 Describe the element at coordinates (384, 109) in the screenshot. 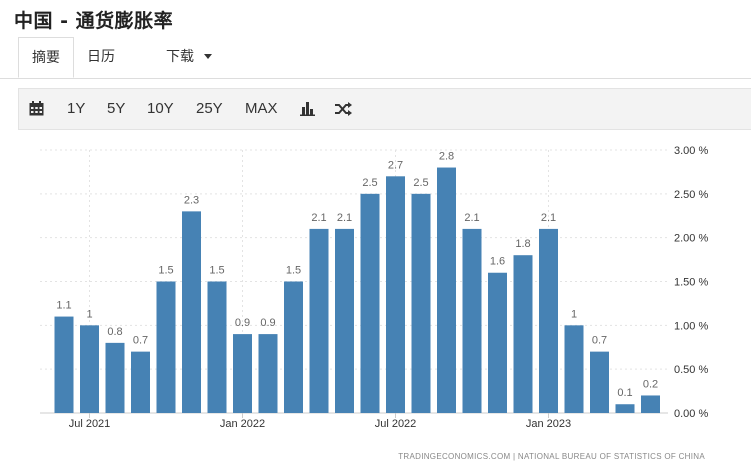

I see `chart-toolbar: 1Y 5Y 10Y 25Y MAX` at that location.